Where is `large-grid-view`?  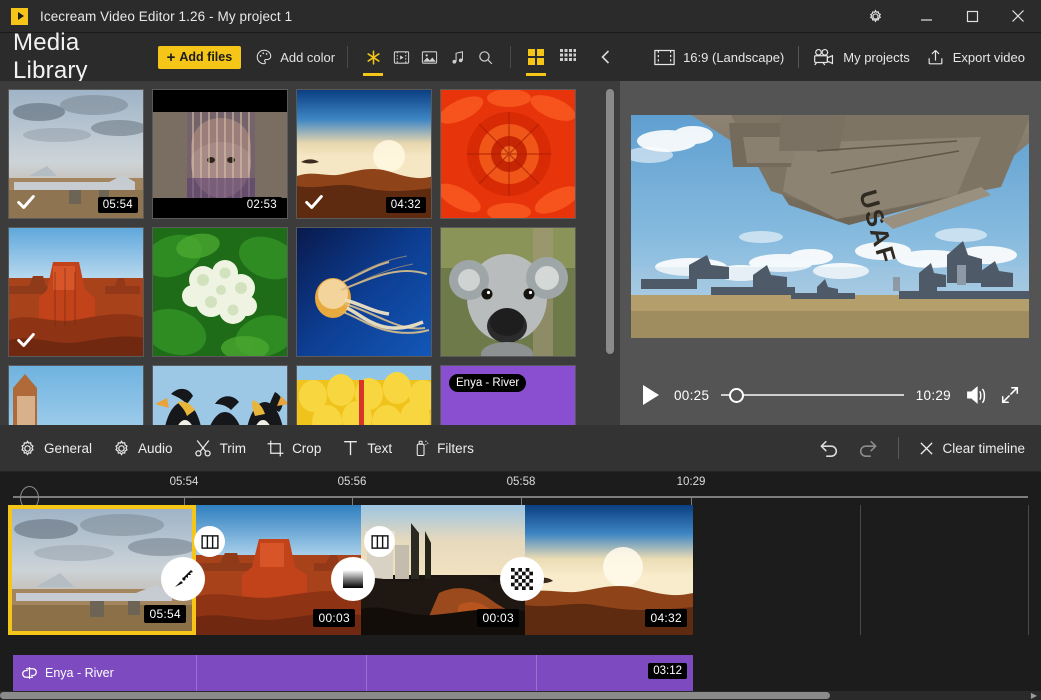
large-grid-view is located at coordinates (536, 59).